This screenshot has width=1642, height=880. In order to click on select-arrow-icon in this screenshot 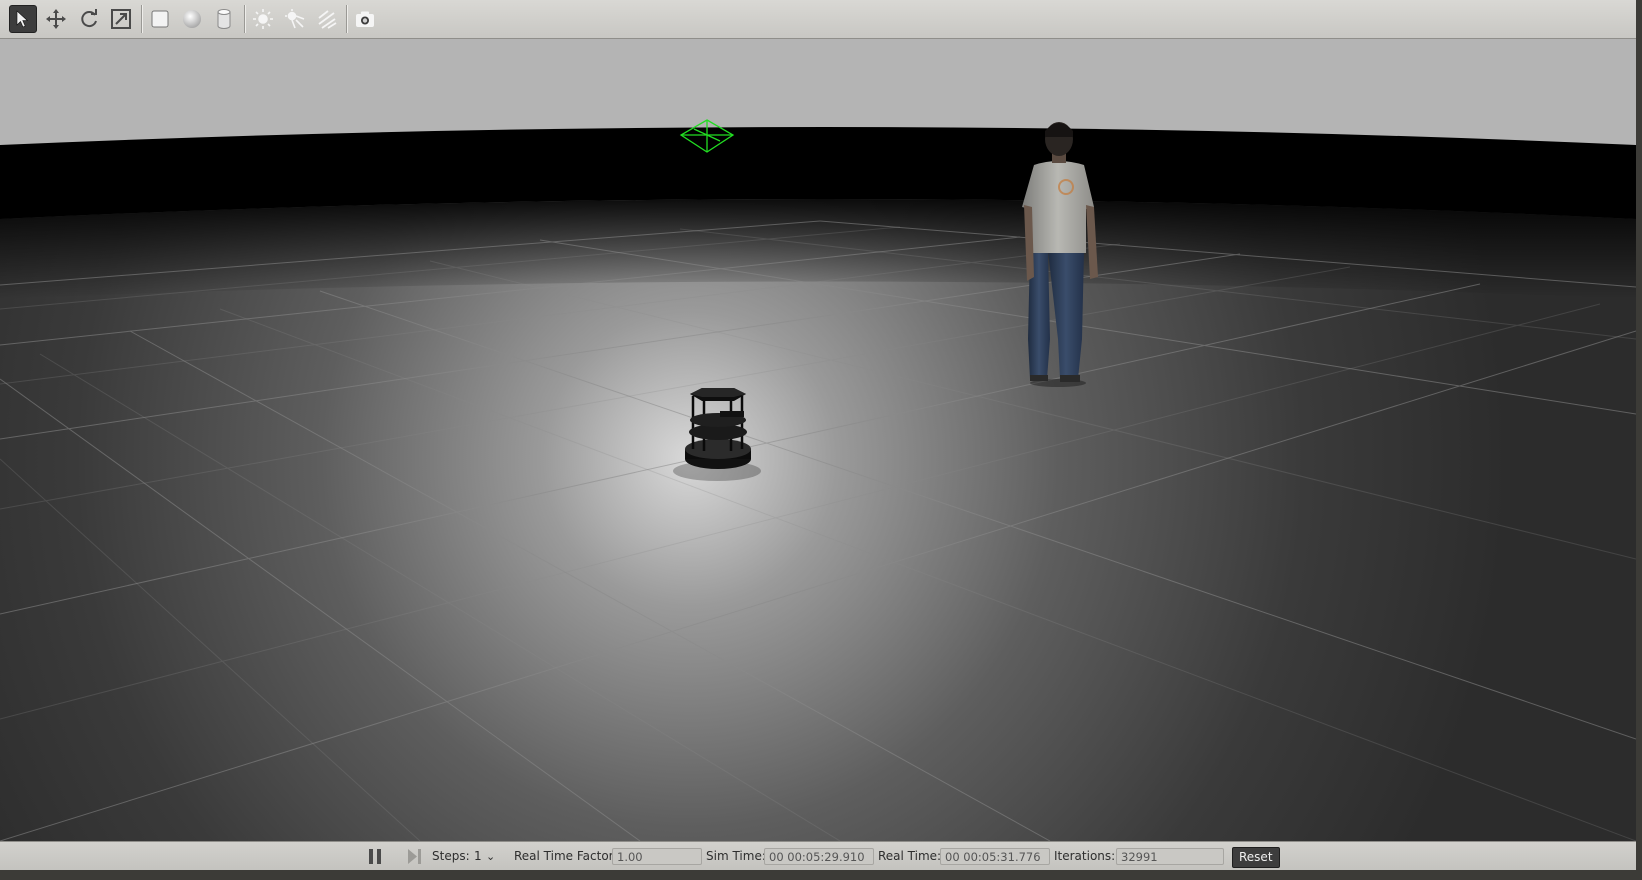, I will do `click(23, 19)`.